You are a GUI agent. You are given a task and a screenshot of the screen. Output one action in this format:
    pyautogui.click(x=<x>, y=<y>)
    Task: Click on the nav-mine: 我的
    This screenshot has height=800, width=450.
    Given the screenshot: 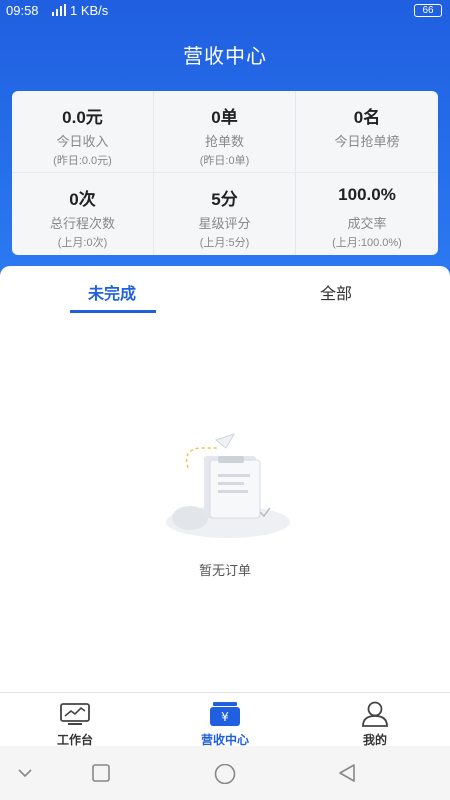 What is the action you would take?
    pyautogui.click(x=375, y=720)
    